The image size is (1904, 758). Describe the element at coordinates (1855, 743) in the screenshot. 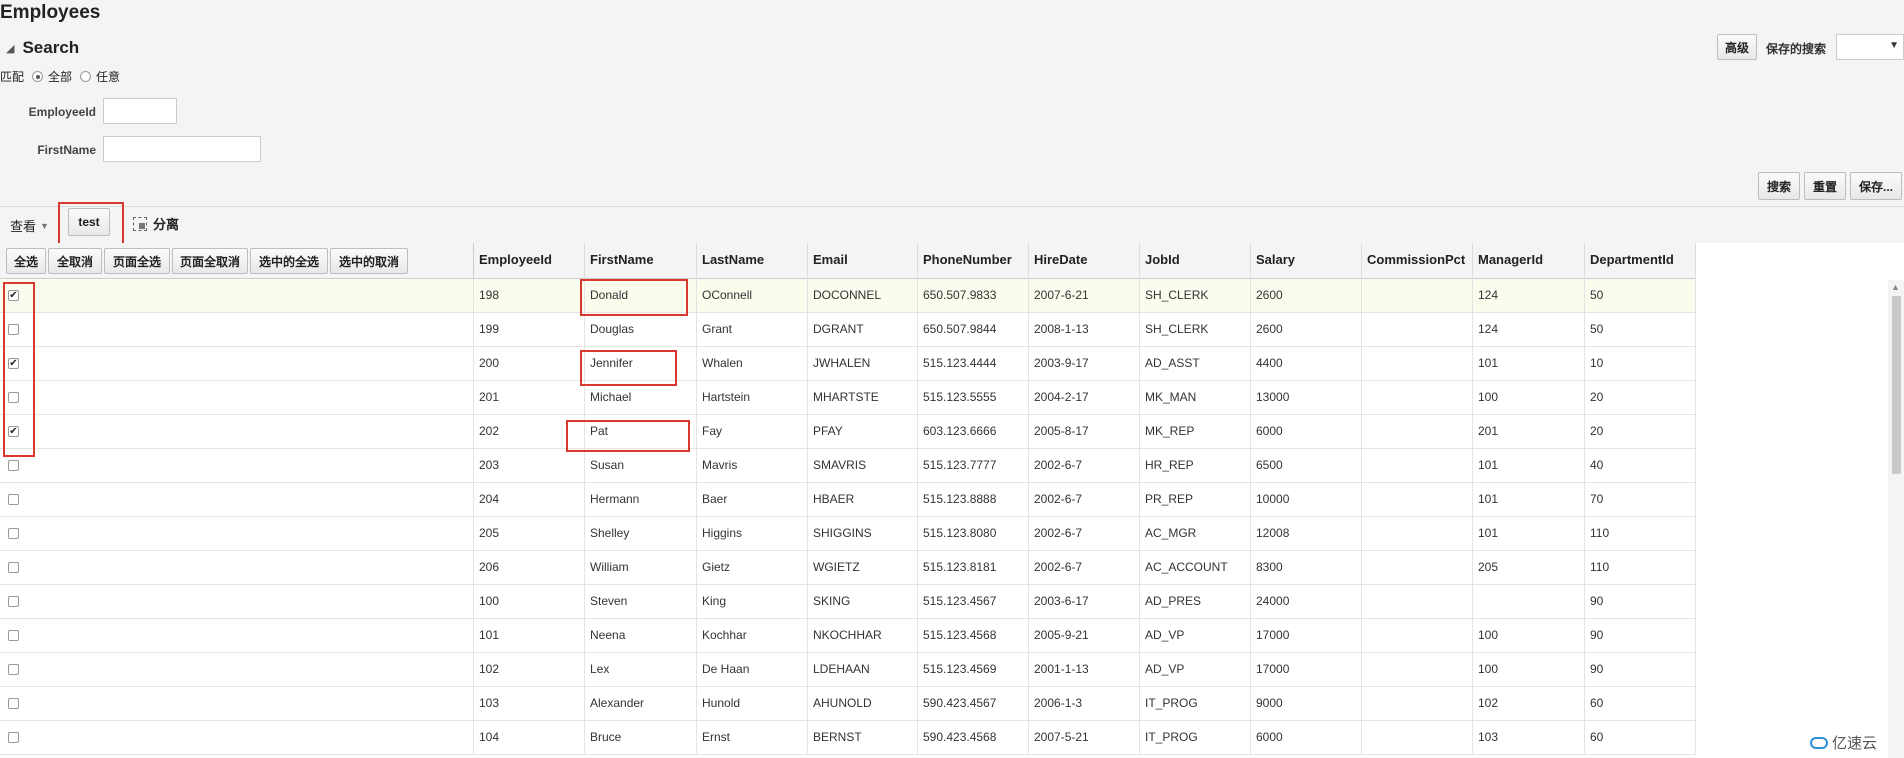

I see `watermark-text: 亿速云` at that location.